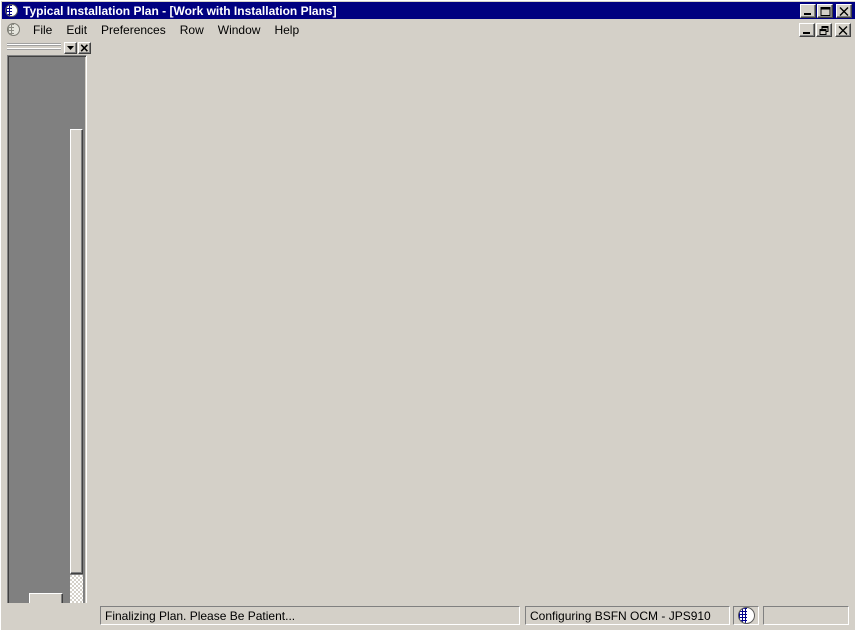 This screenshot has width=855, height=630. What do you see at coordinates (808, 10) in the screenshot?
I see `minimize-button` at bounding box center [808, 10].